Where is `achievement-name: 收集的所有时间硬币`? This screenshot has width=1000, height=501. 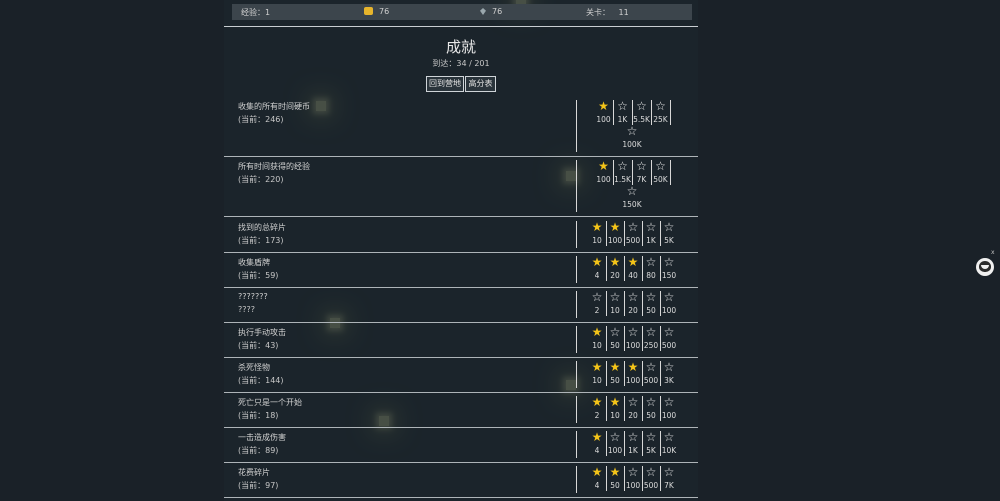
achievement-name: 收集的所有时间硬币 is located at coordinates (274, 106).